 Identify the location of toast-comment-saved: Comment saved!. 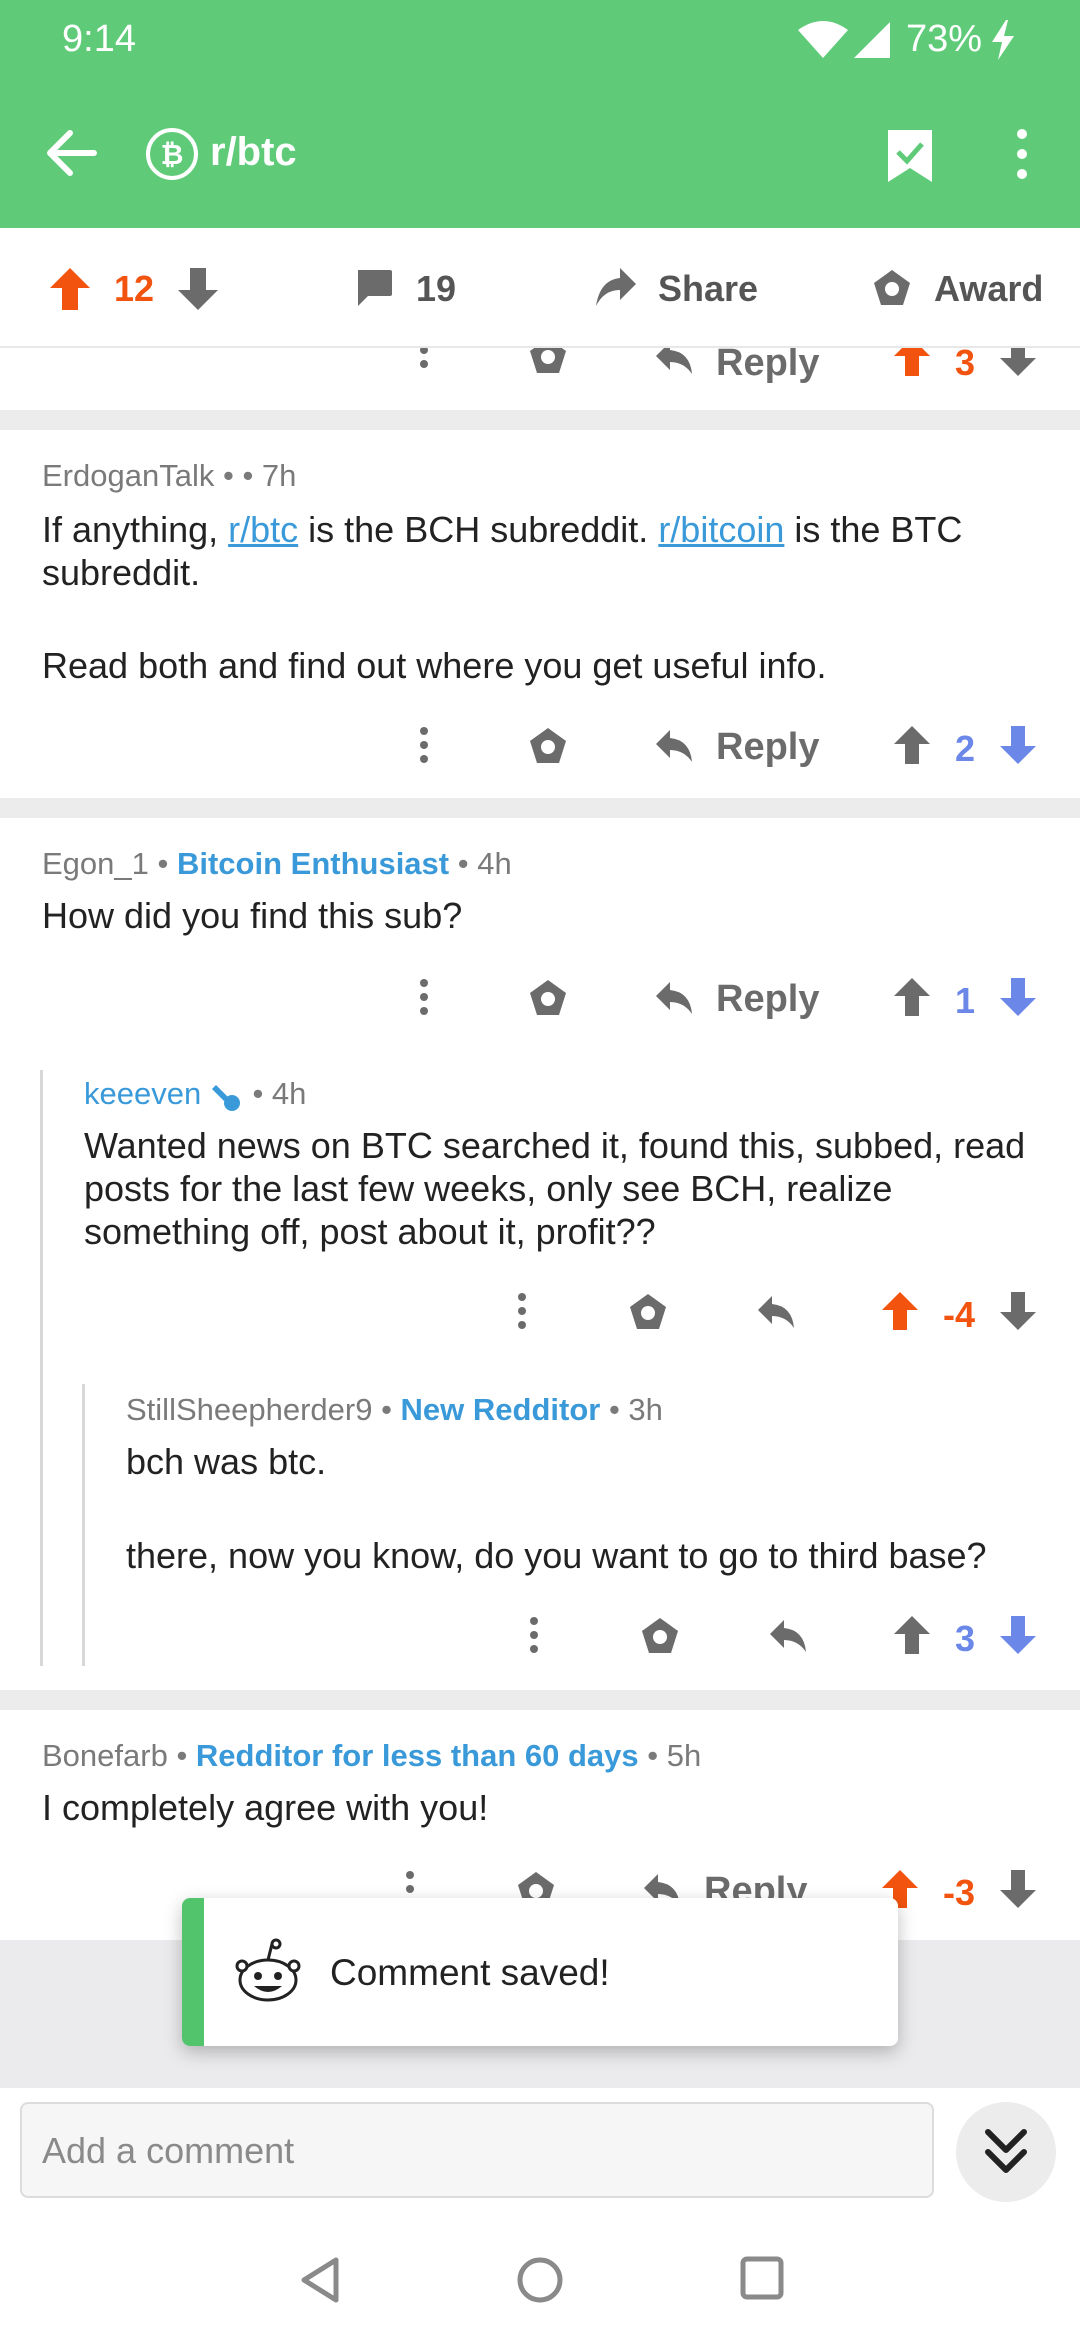
(540, 1972).